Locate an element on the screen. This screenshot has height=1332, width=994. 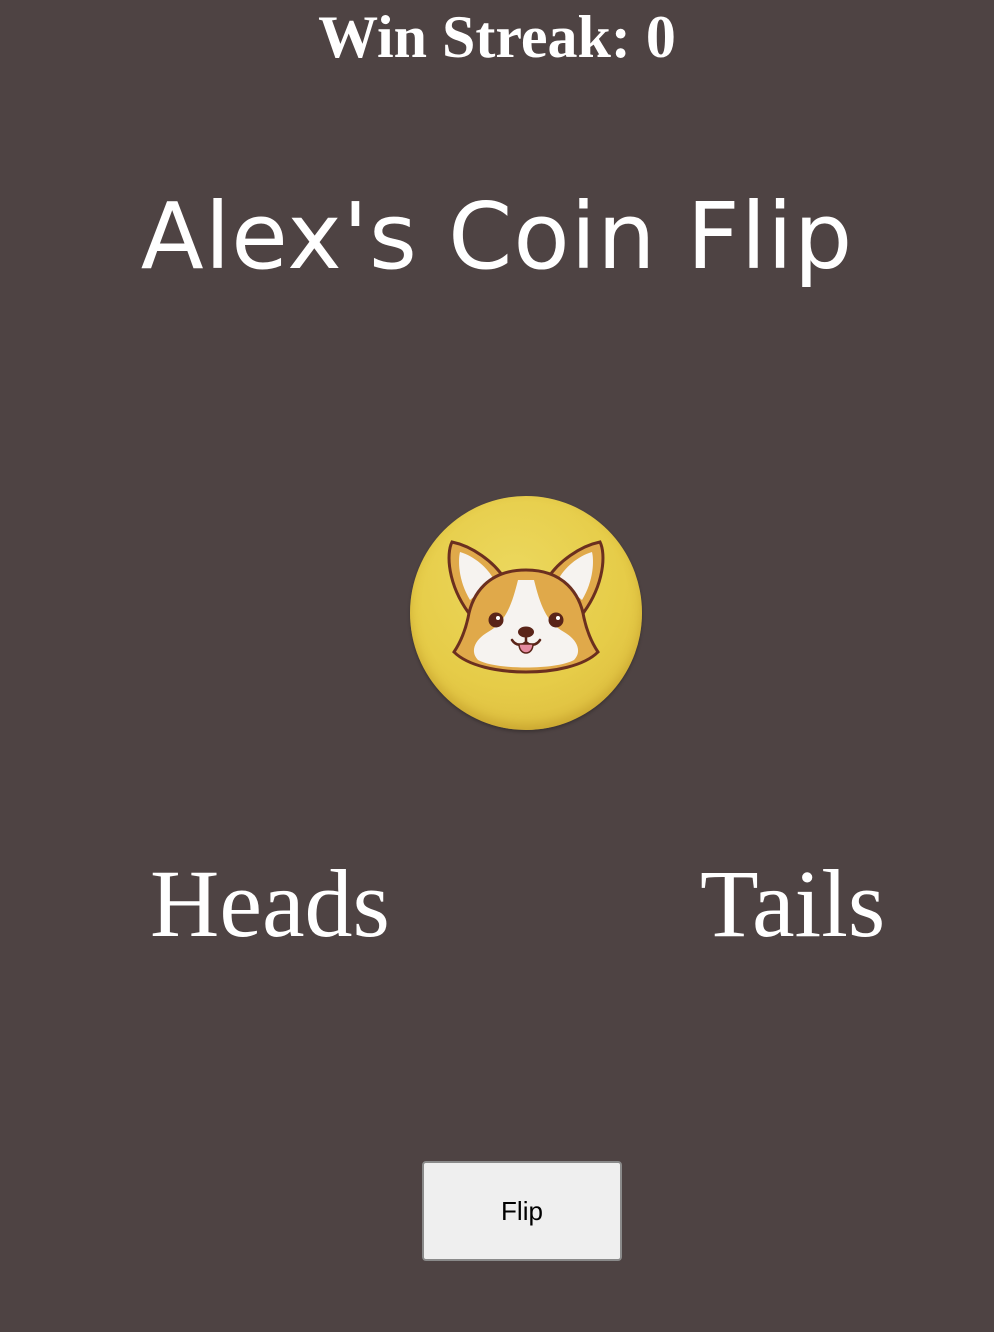
page-title: Alex's Coin Flip is located at coordinates (497, 236).